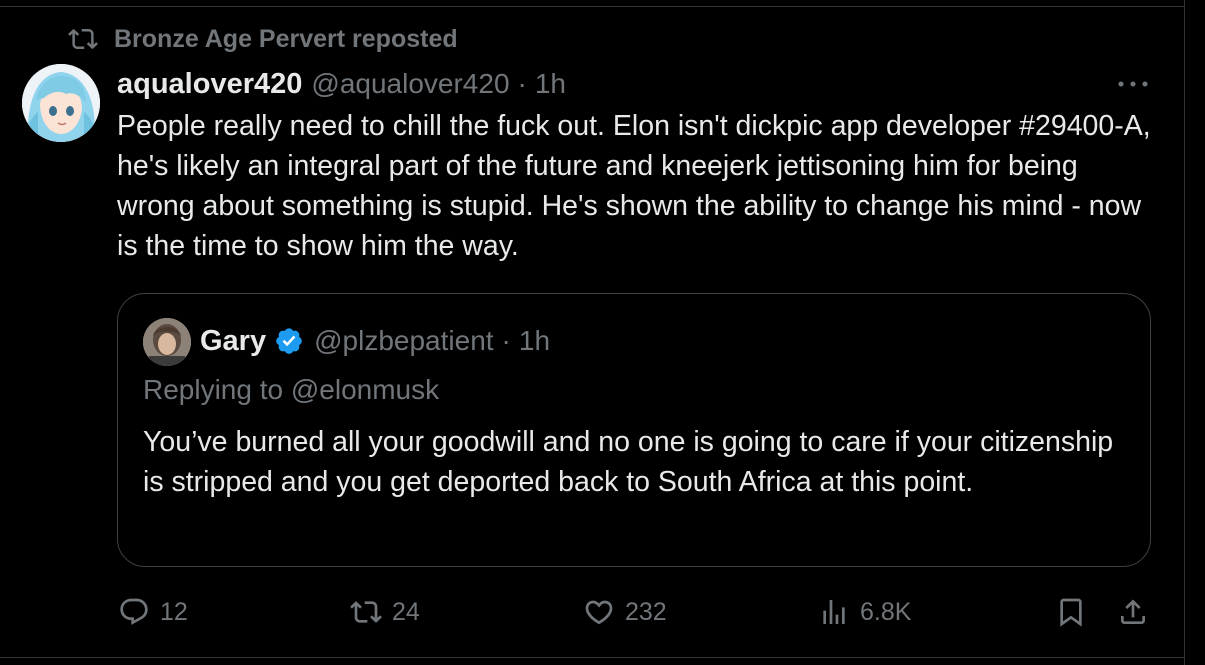  I want to click on author-name: aqualover420, so click(209, 84).